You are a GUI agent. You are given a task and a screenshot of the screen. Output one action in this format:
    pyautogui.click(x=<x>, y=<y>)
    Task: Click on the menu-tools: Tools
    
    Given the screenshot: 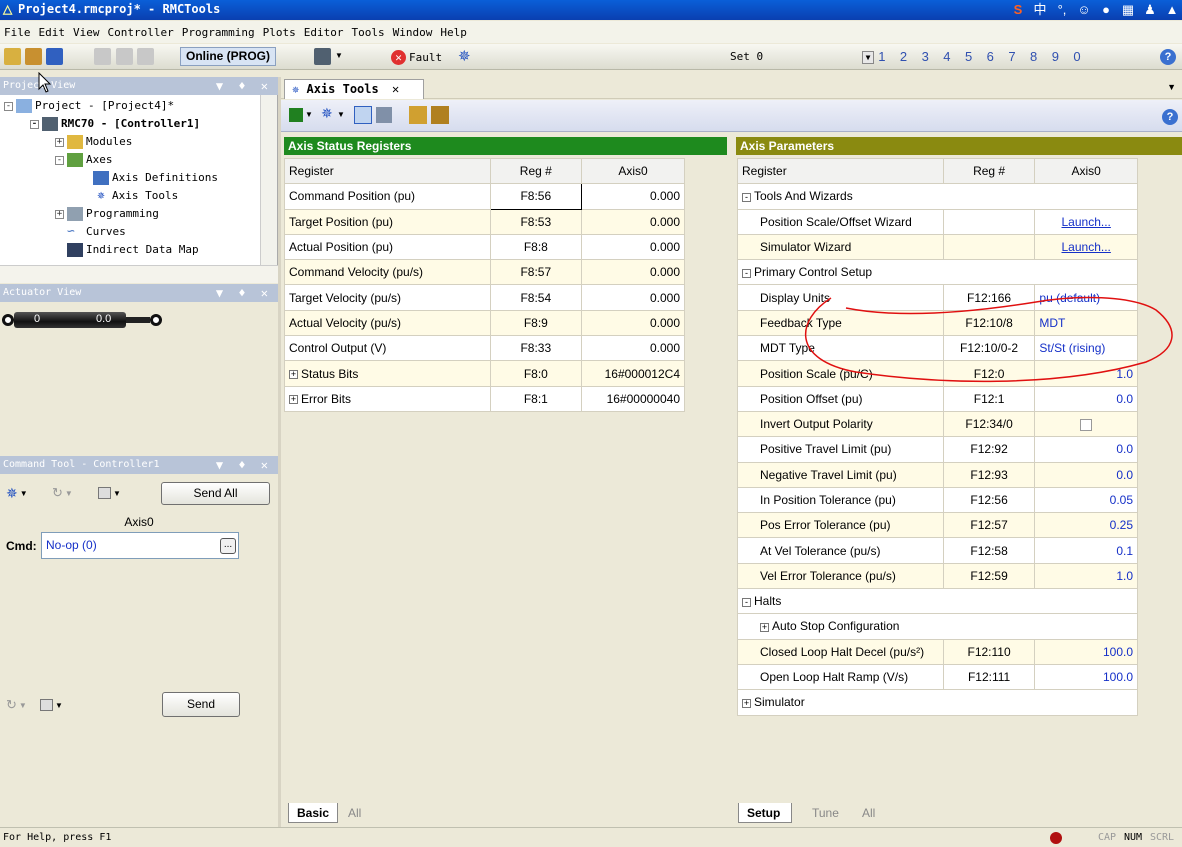 What is the action you would take?
    pyautogui.click(x=367, y=32)
    